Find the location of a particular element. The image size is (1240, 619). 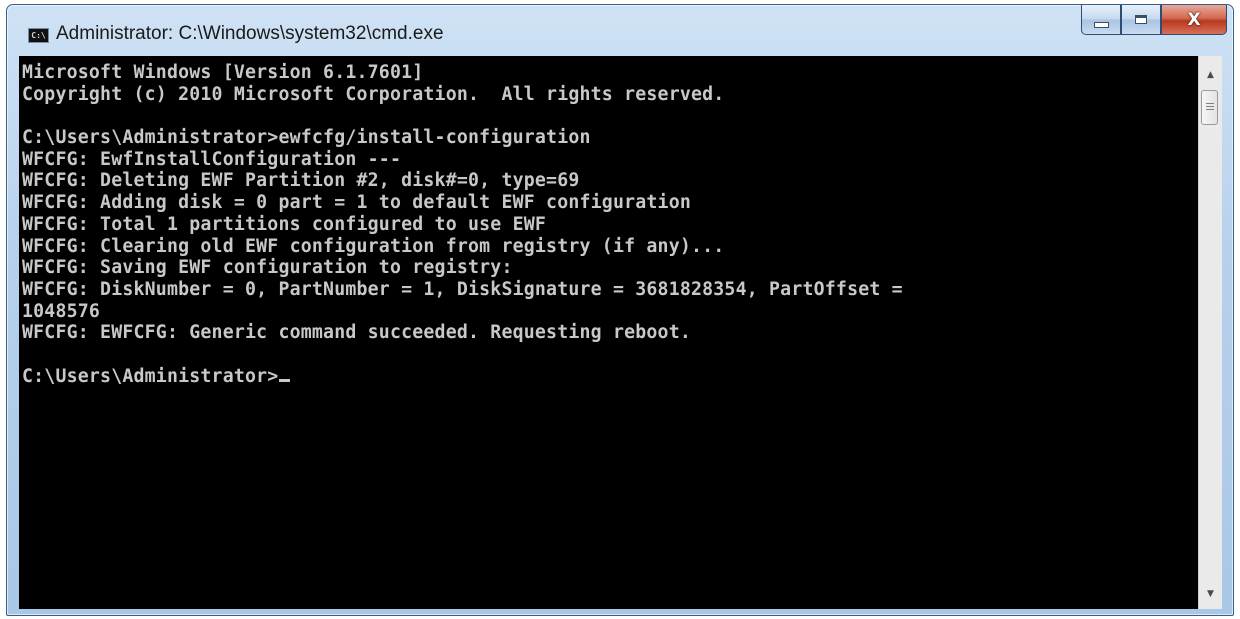

scroll-down-arrow-icon: ▼ is located at coordinates (1210, 594).